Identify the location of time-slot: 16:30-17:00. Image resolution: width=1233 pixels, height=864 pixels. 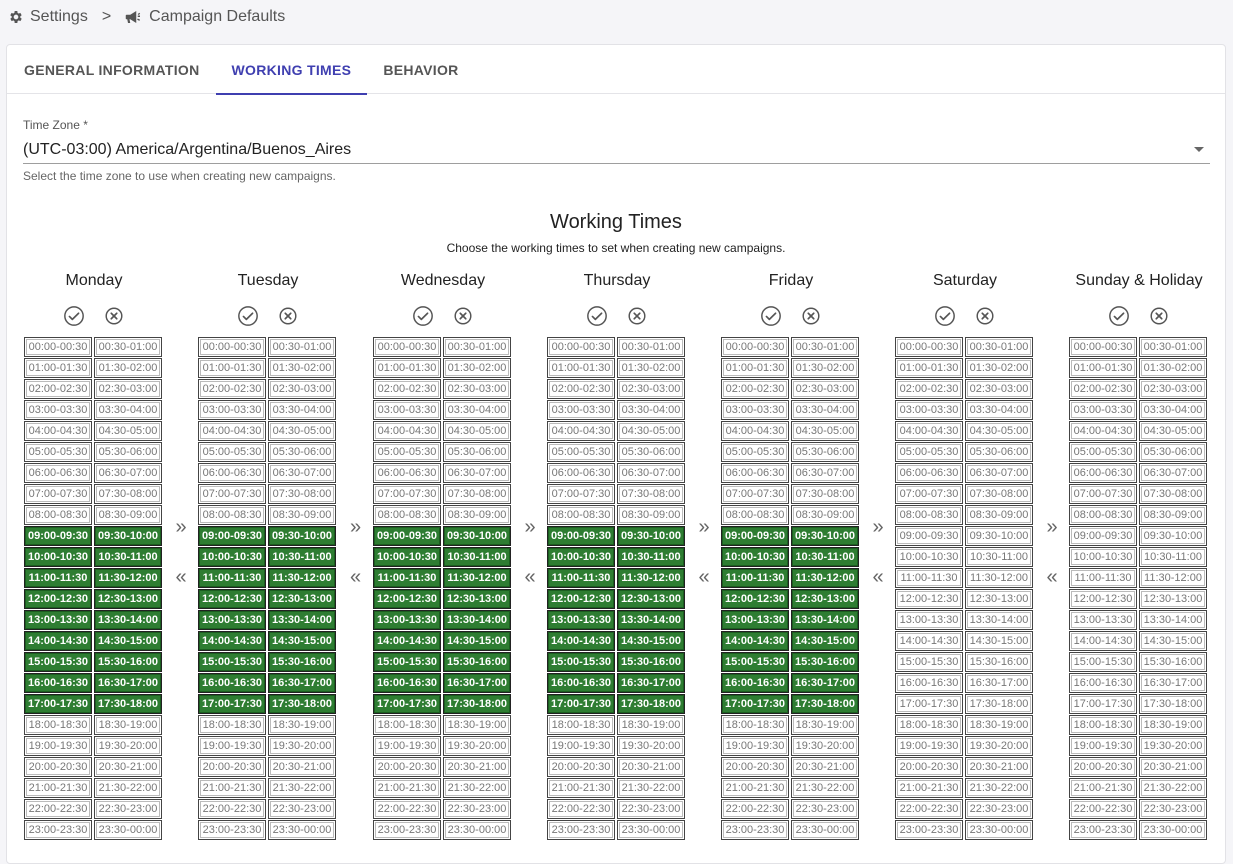
(128, 683).